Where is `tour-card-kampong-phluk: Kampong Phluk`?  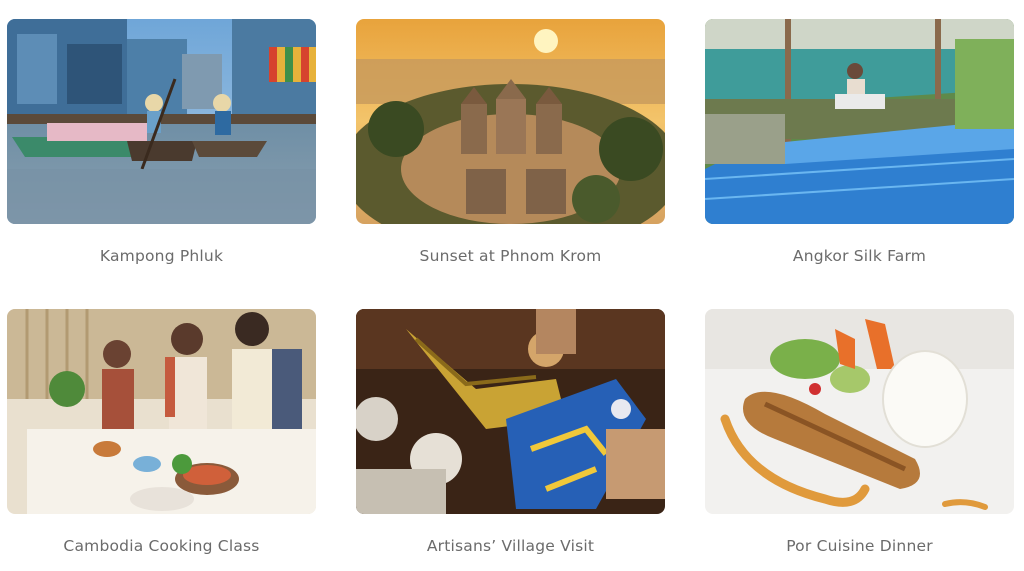 tour-card-kampong-phluk: Kampong Phluk is located at coordinates (161, 142).